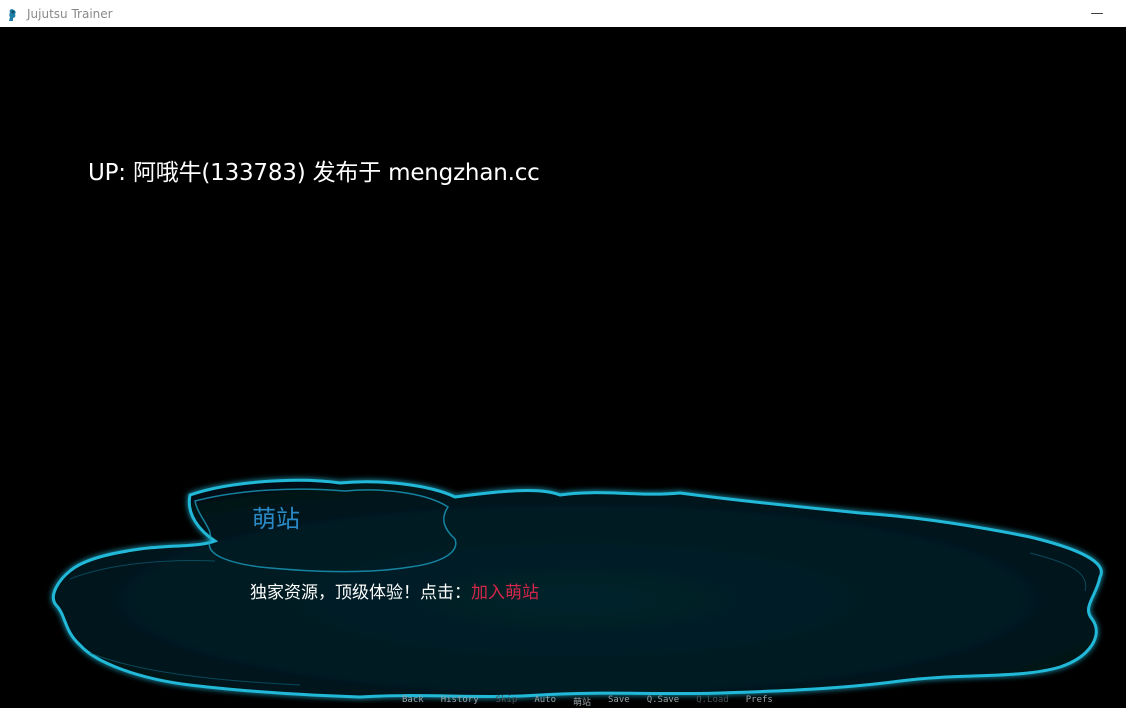 The height and width of the screenshot is (708, 1126). I want to click on quick-menu-qload: Q.Load, so click(712, 701).